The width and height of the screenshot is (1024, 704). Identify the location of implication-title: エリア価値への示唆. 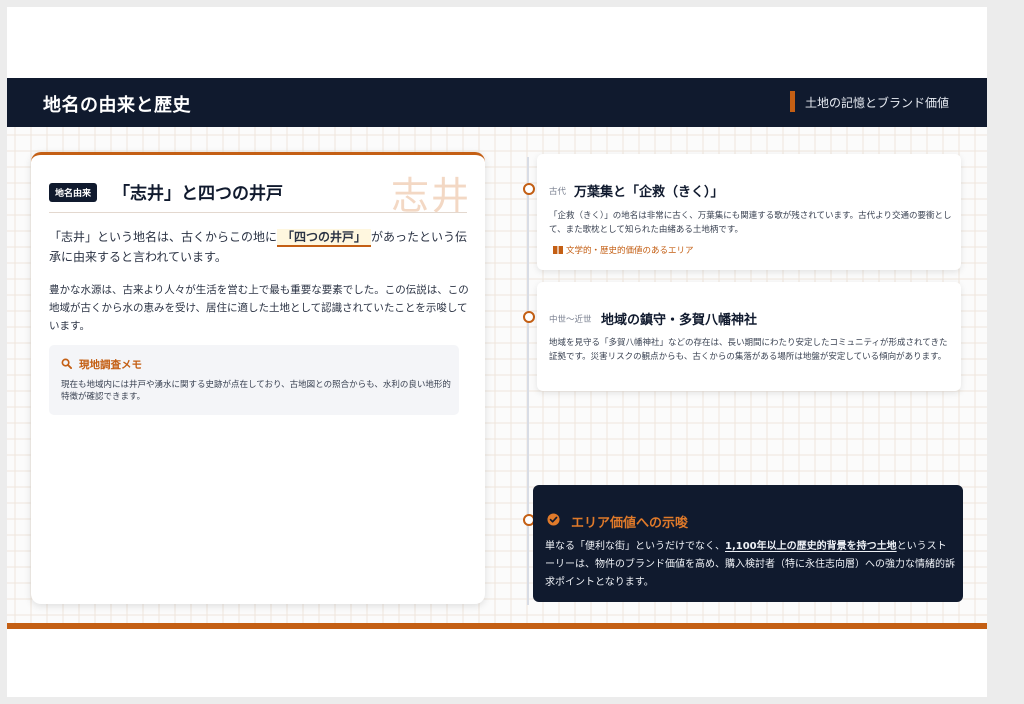
(630, 523).